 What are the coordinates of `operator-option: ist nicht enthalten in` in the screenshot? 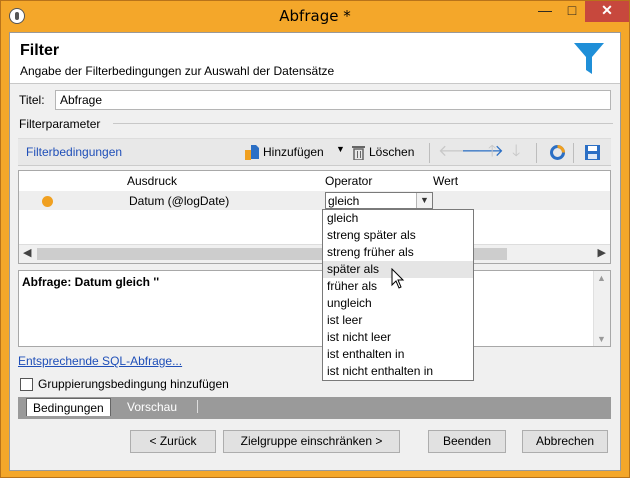 It's located at (398, 371).